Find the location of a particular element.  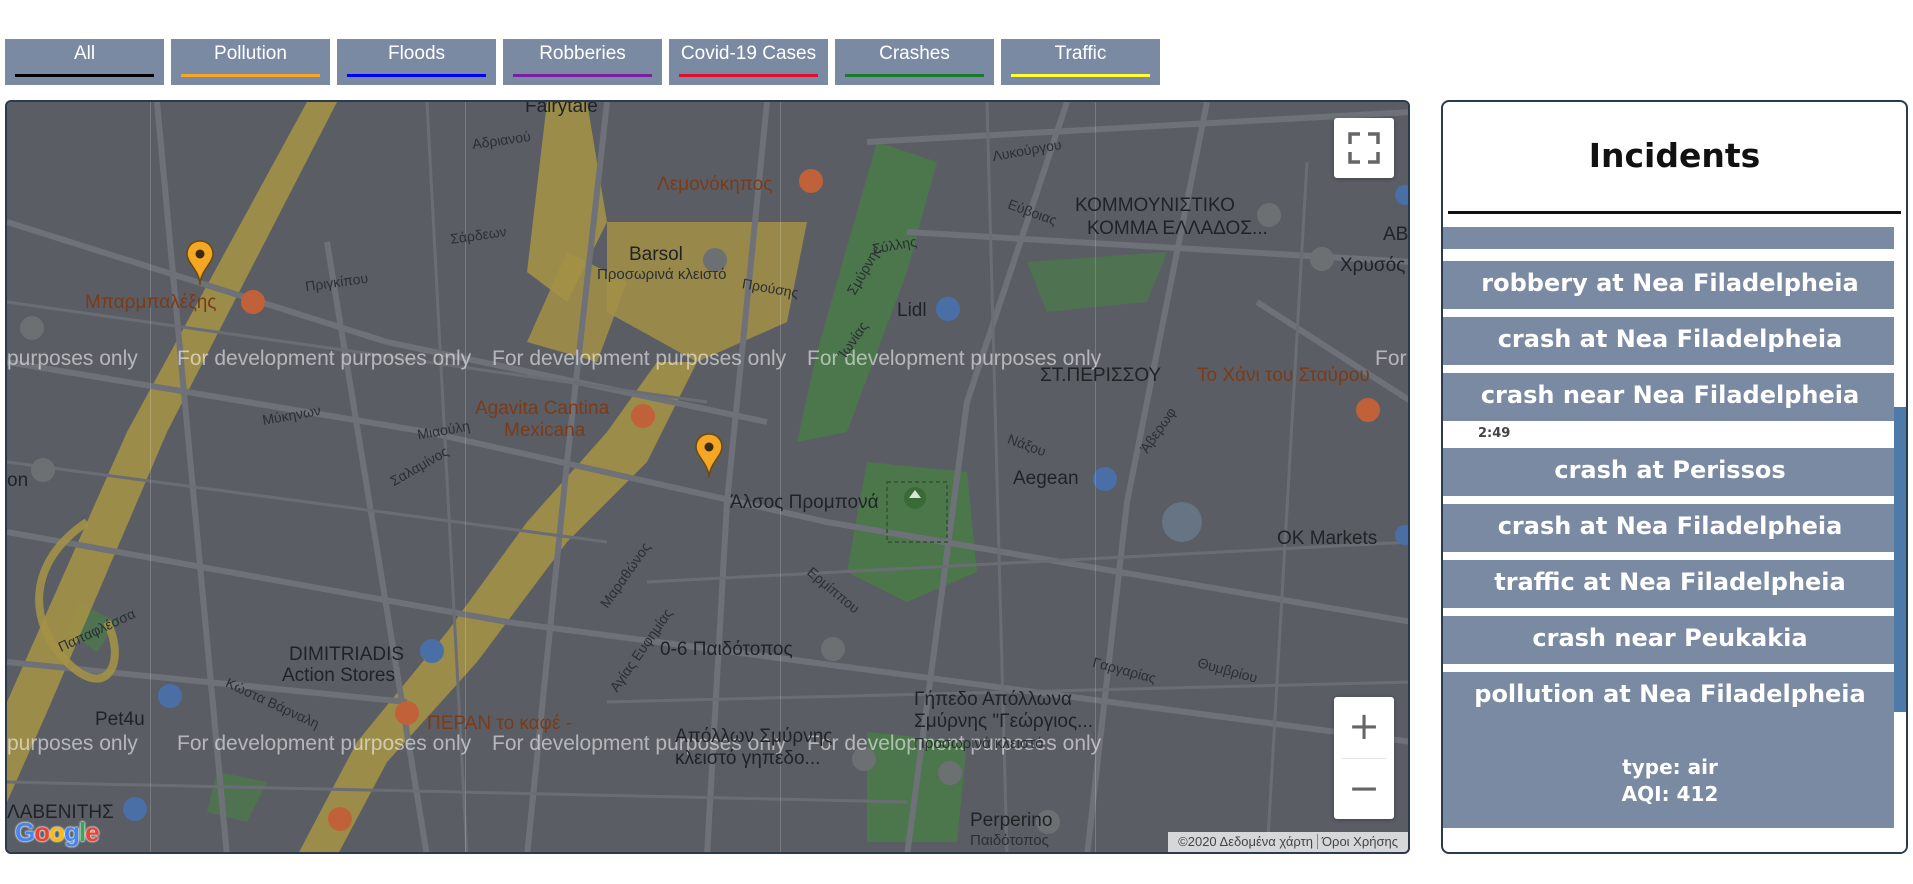

poi-label: ΠΕΡΑΝ το καφέ - is located at coordinates (500, 723).